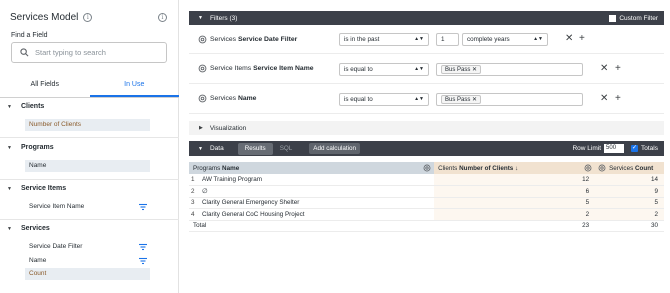  Describe the element at coordinates (233, 98) in the screenshot. I see `filter-field-label: Services Name` at that location.